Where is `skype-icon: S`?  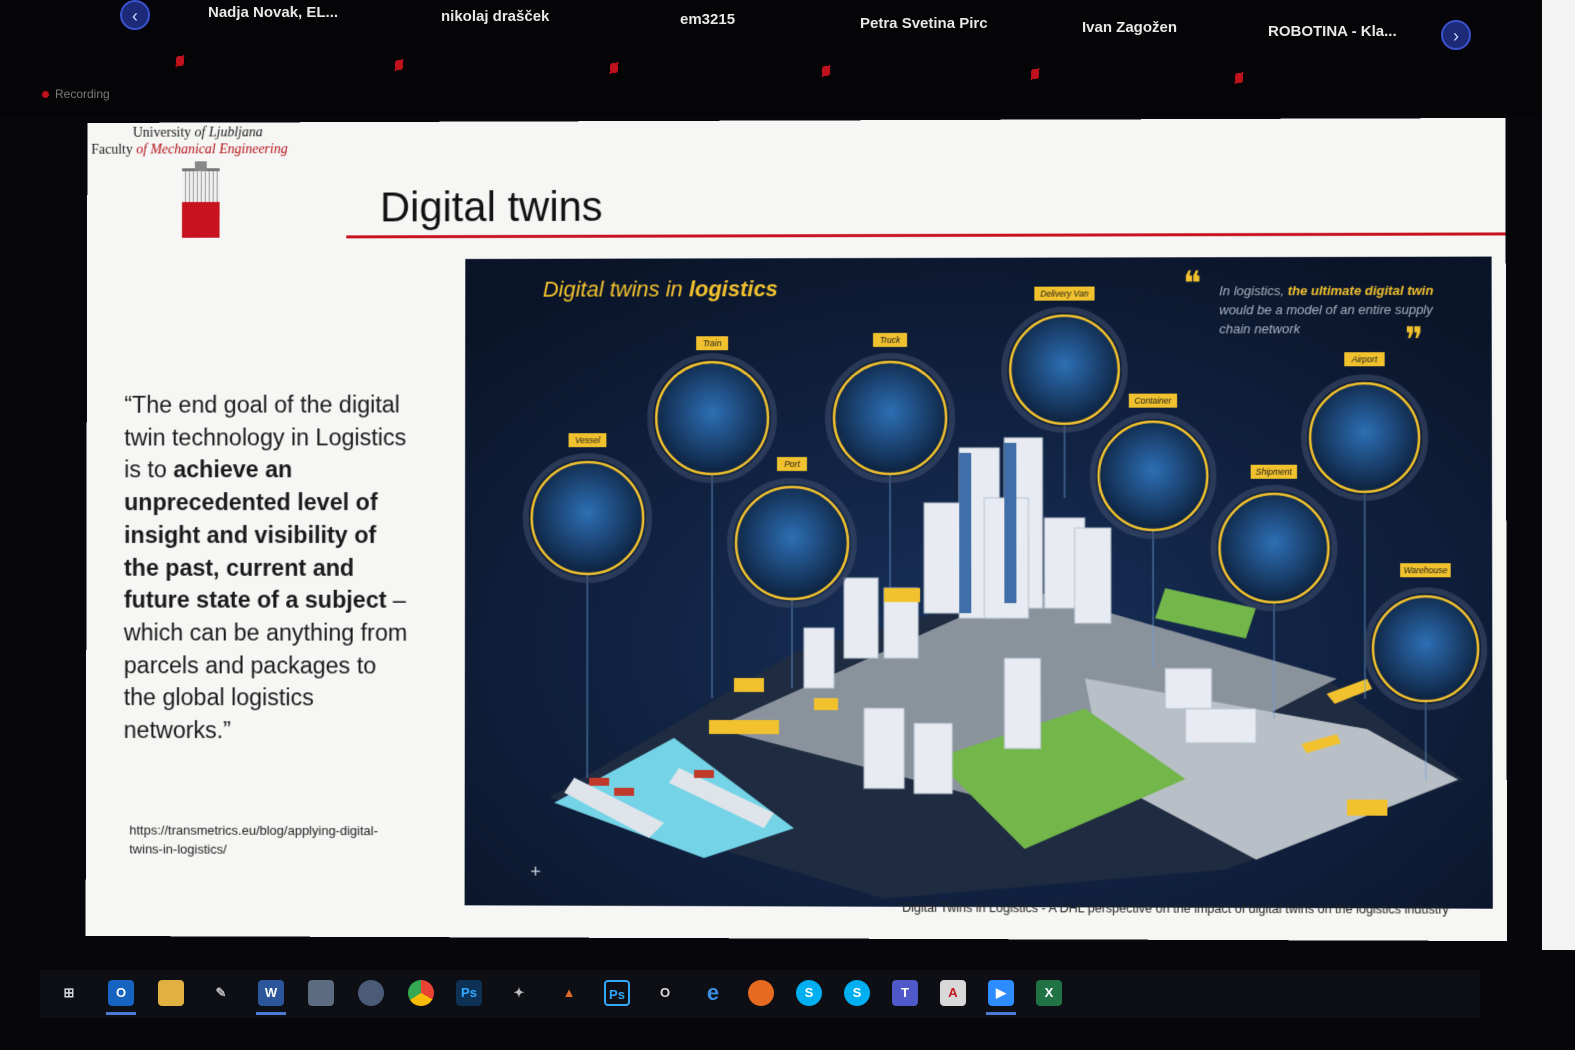 skype-icon: S is located at coordinates (857, 993).